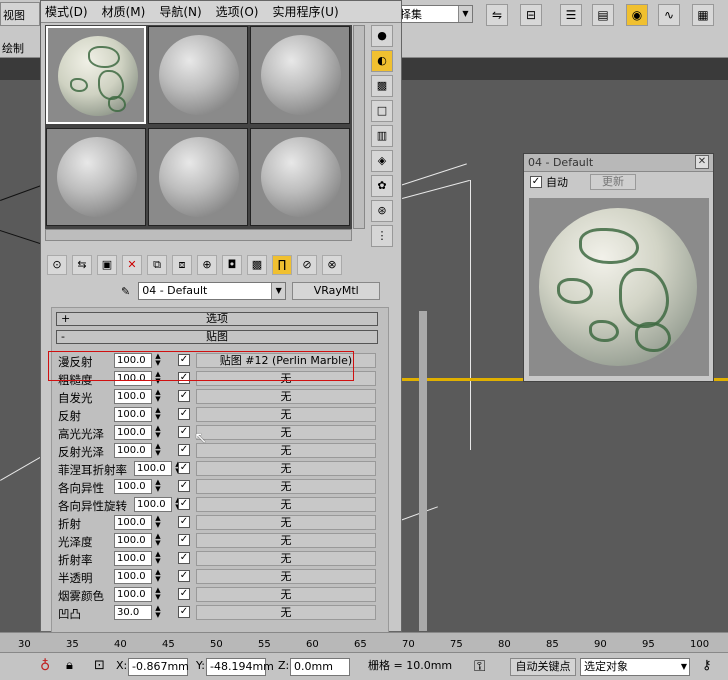 The image size is (728, 680). Describe the element at coordinates (669, 15) in the screenshot. I see `curve-editor-icon: ∿` at that location.